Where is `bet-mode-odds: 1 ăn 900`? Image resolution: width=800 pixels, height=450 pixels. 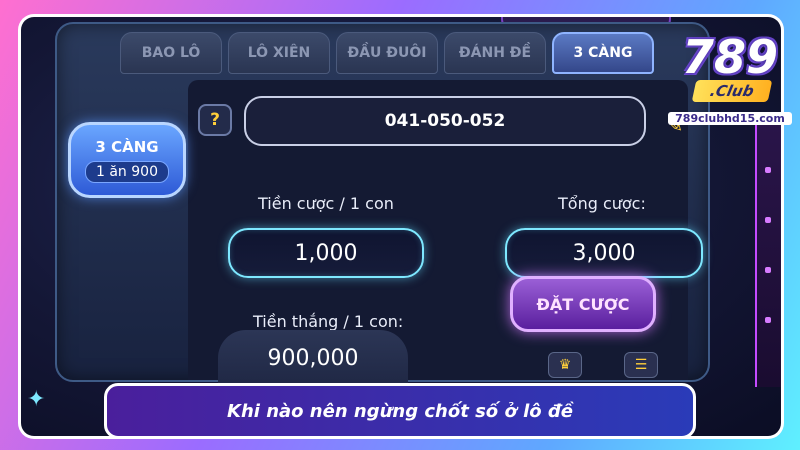 bet-mode-odds: 1 ăn 900 is located at coordinates (127, 171).